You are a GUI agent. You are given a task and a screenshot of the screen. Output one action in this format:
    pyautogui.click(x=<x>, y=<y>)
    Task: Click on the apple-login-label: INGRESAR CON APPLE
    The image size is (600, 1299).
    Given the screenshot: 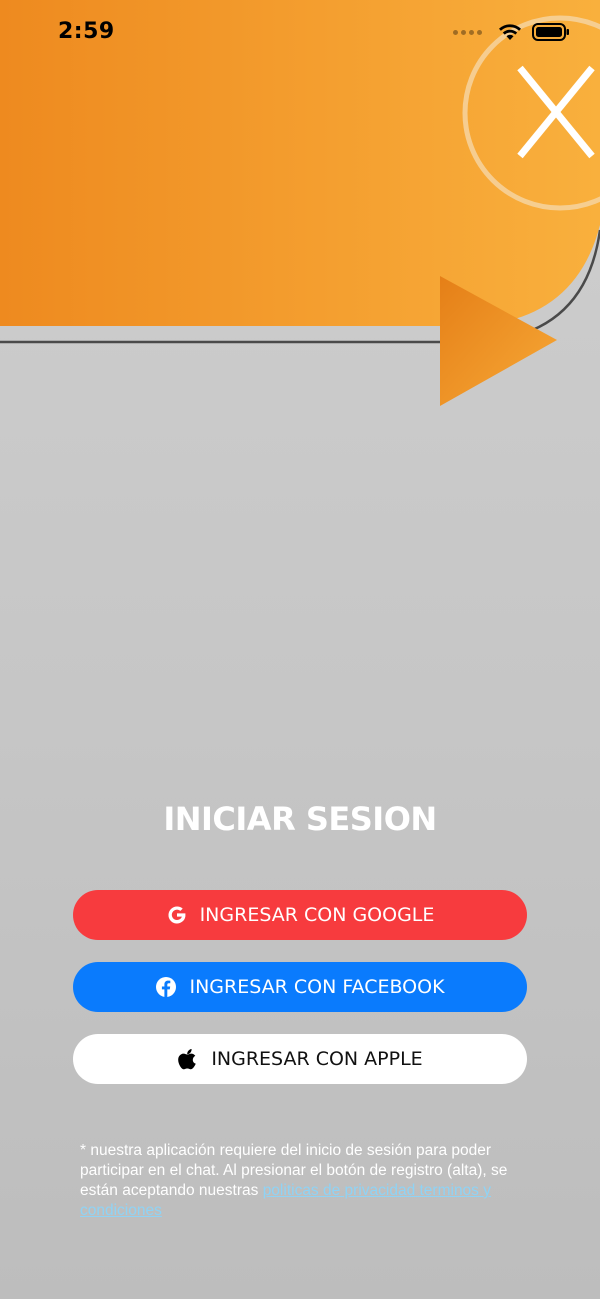 What is the action you would take?
    pyautogui.click(x=317, y=1059)
    